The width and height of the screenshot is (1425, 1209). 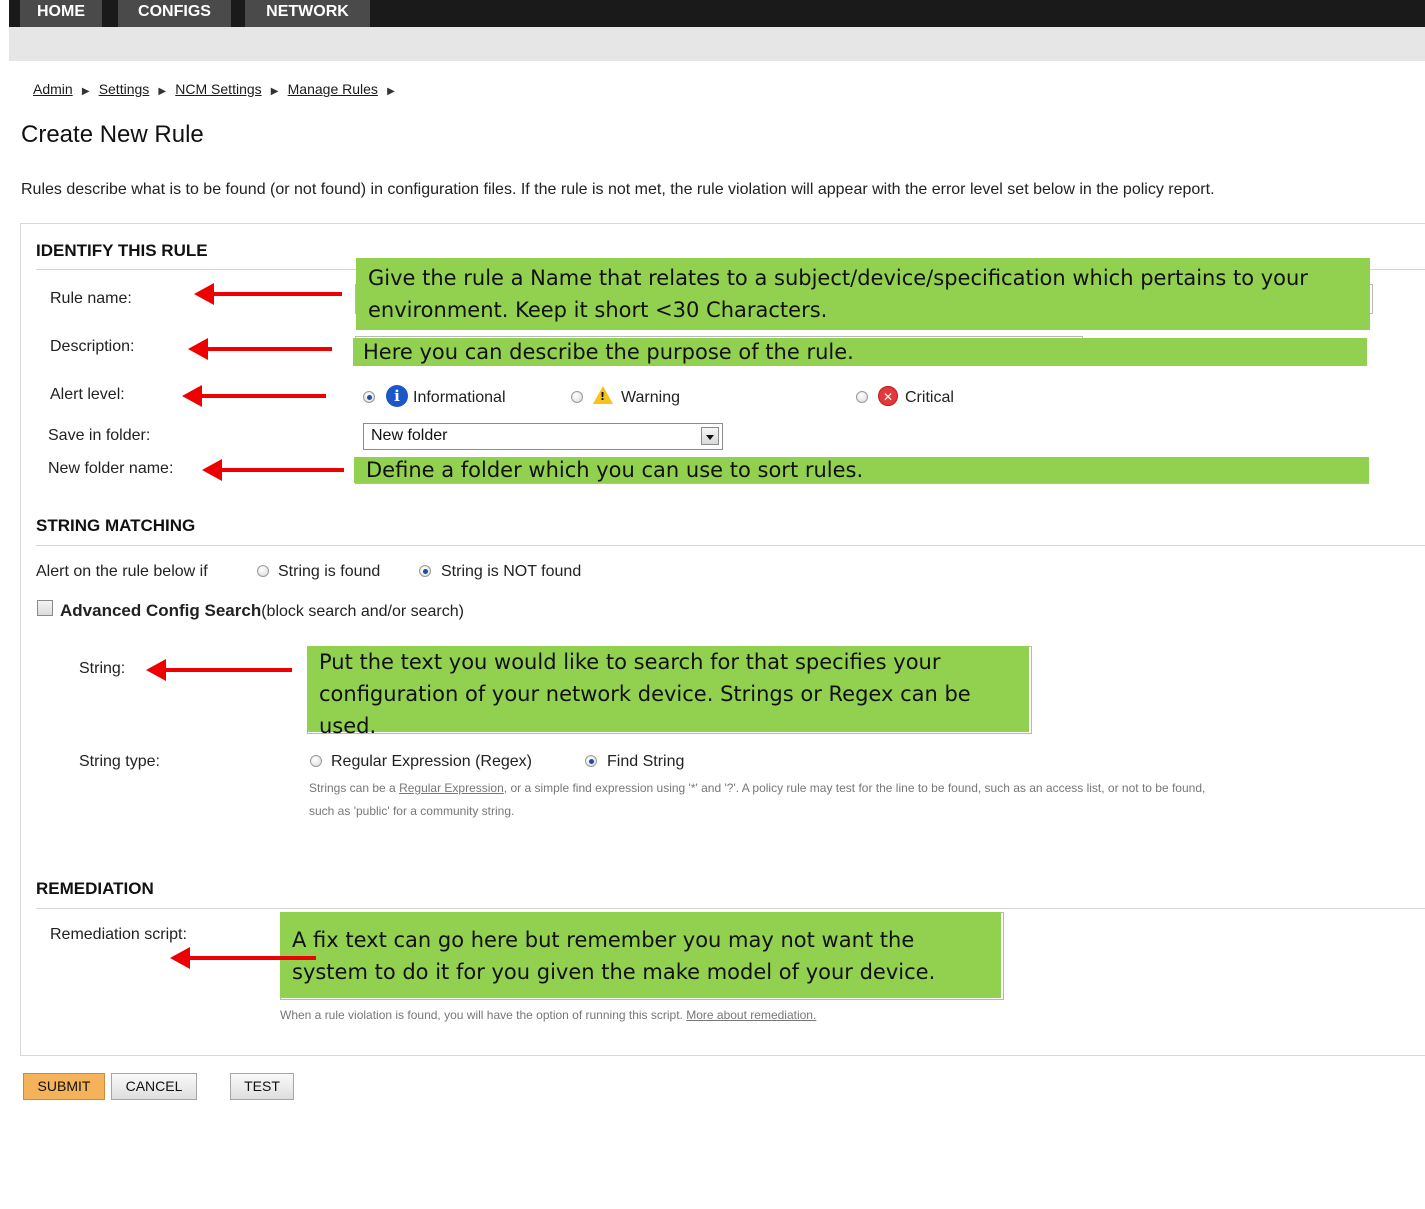 I want to click on advanced-config-search-hint: (block search and/or search), so click(x=362, y=611).